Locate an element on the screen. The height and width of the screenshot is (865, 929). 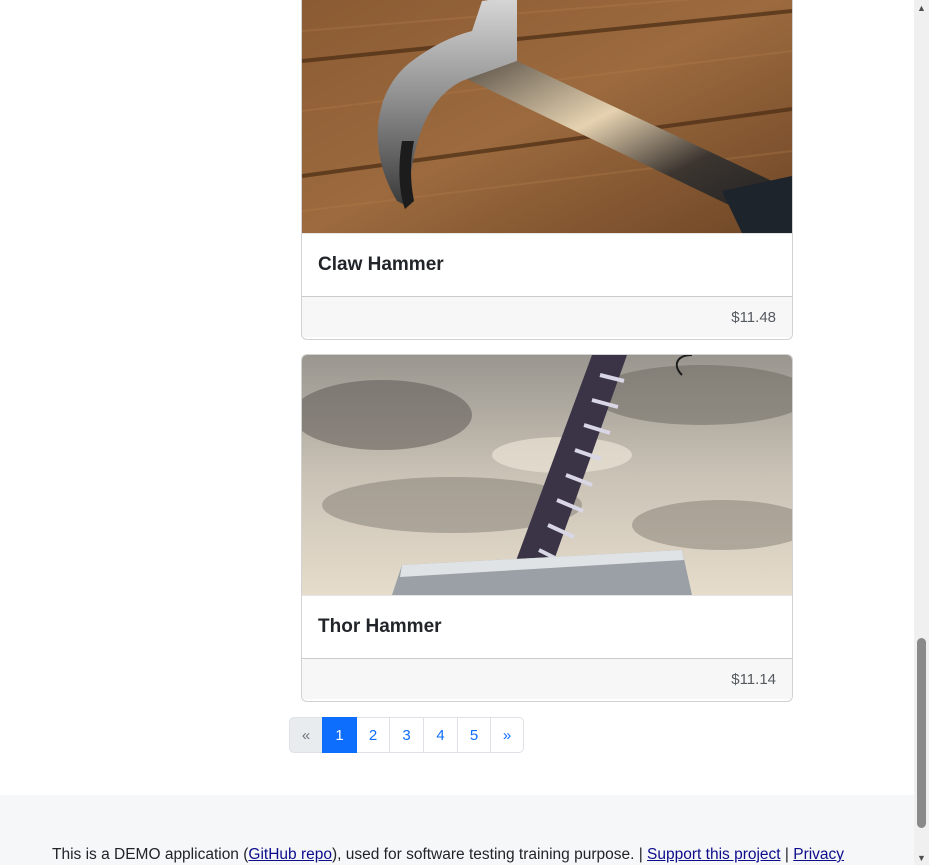
pagination-page-1: 1 is located at coordinates (339, 735).